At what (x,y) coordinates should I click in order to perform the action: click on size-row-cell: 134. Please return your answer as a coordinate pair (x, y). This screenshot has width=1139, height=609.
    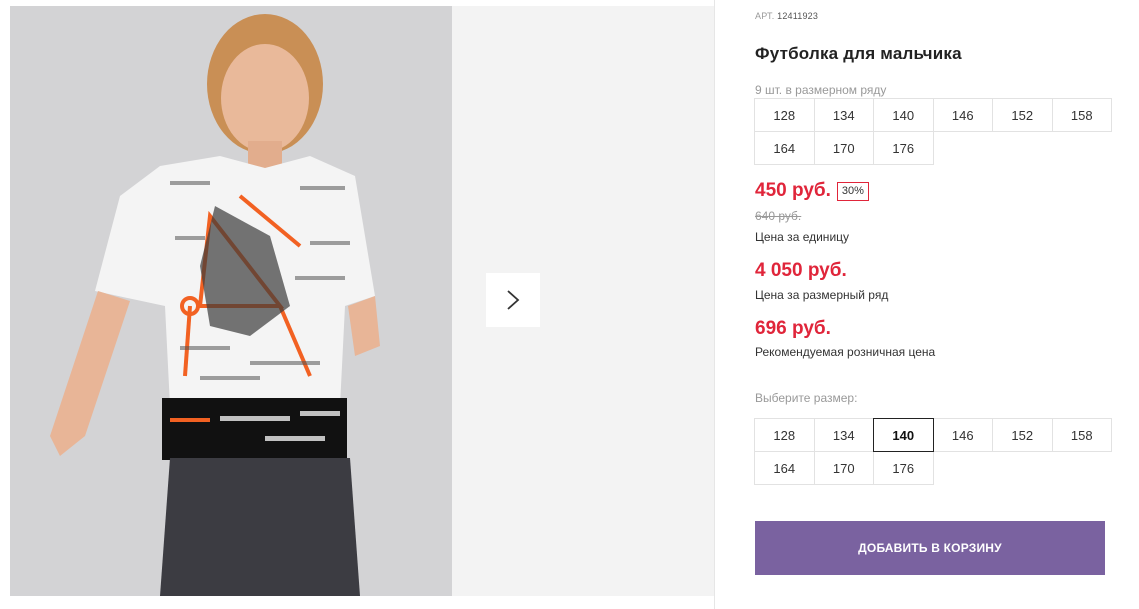
    Looking at the image, I should click on (843, 115).